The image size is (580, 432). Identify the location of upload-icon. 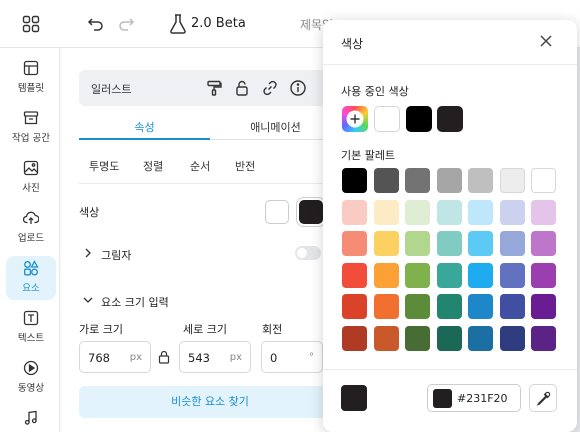
(31, 217).